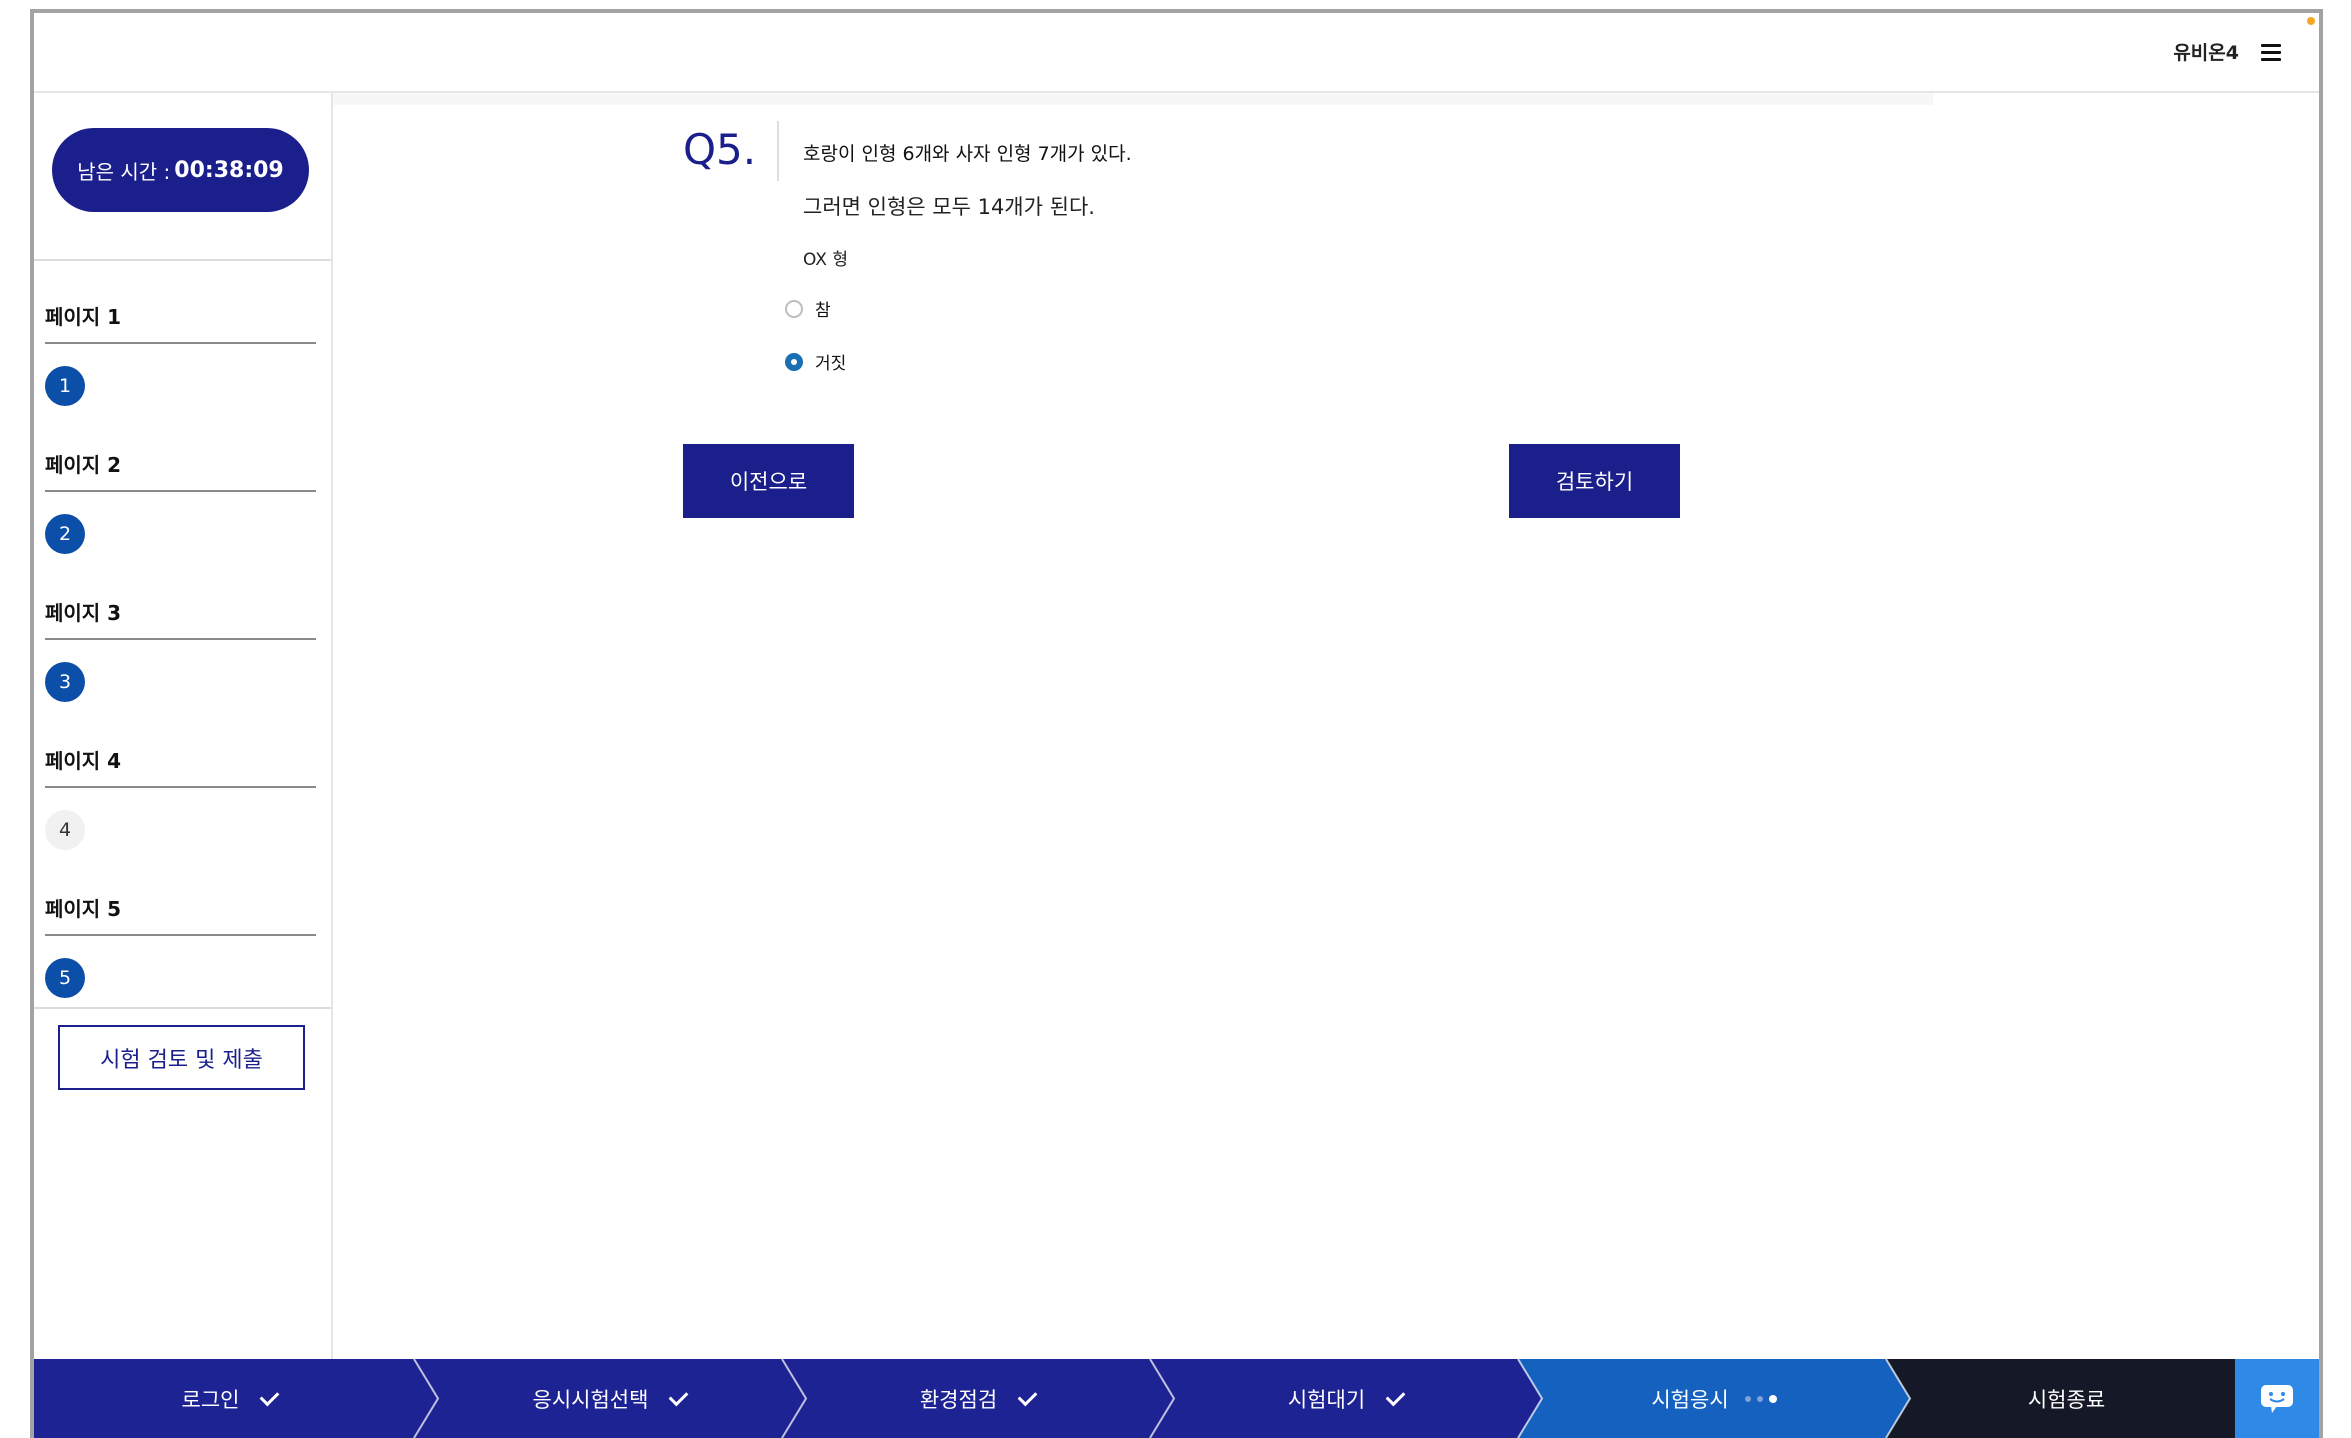  Describe the element at coordinates (823, 311) in the screenshot. I see `option-label: 참` at that location.